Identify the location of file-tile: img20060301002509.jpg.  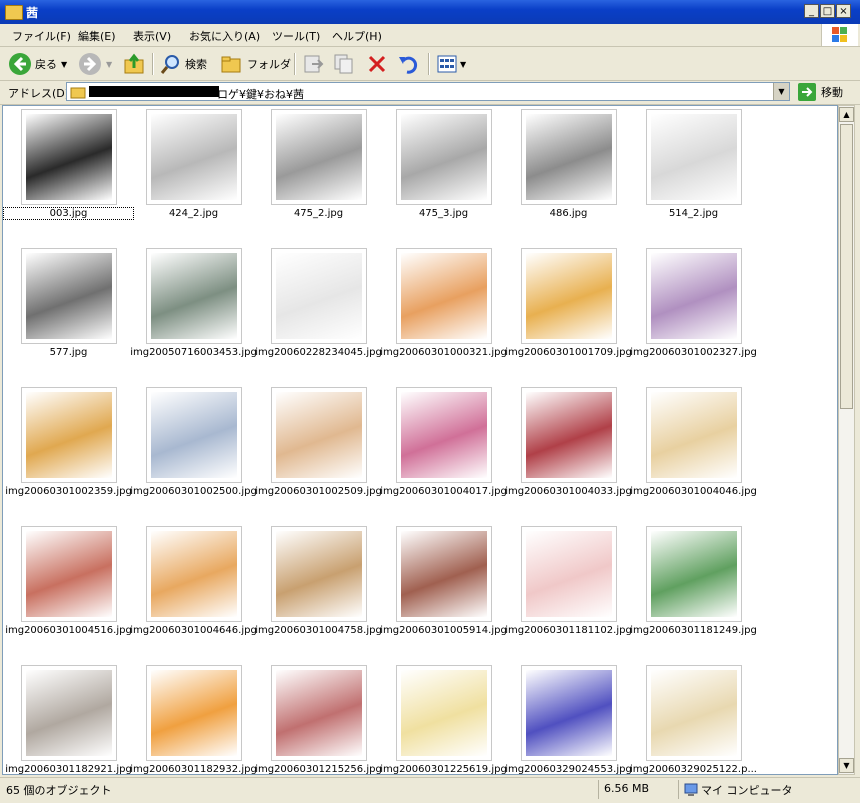
(318, 449).